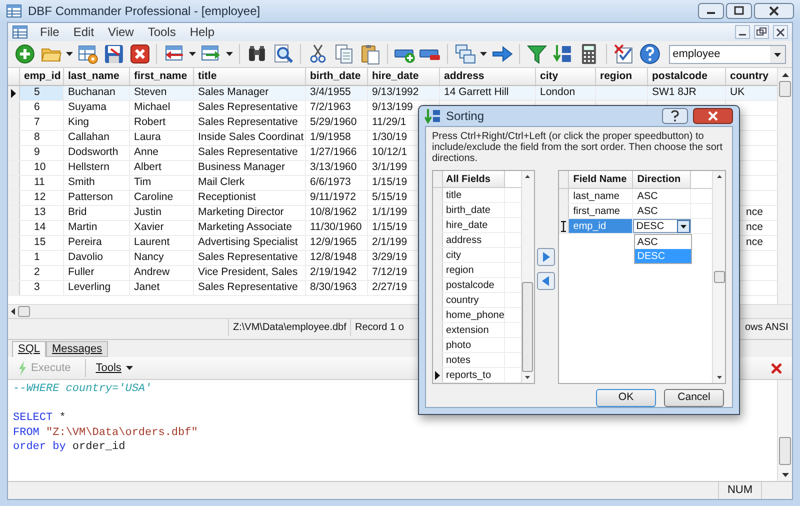 The height and width of the screenshot is (506, 800). I want to click on table-cell: Tim, so click(162, 183).